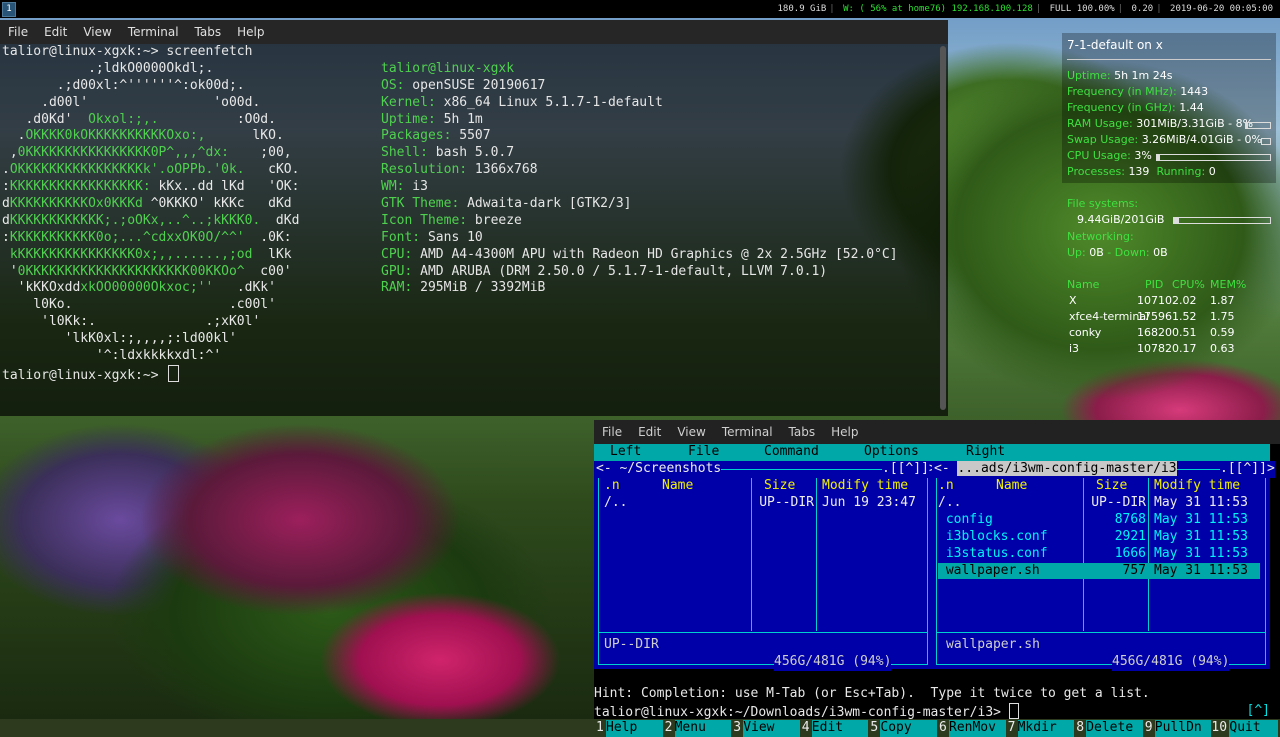  I want to click on fkey-edit: 4 Edit, so click(836, 728).